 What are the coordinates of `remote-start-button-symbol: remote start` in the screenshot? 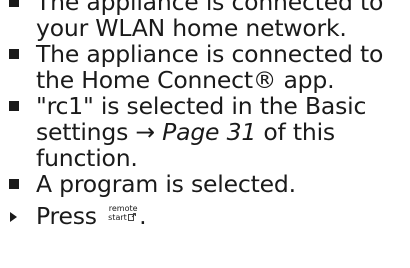 It's located at (123, 215).